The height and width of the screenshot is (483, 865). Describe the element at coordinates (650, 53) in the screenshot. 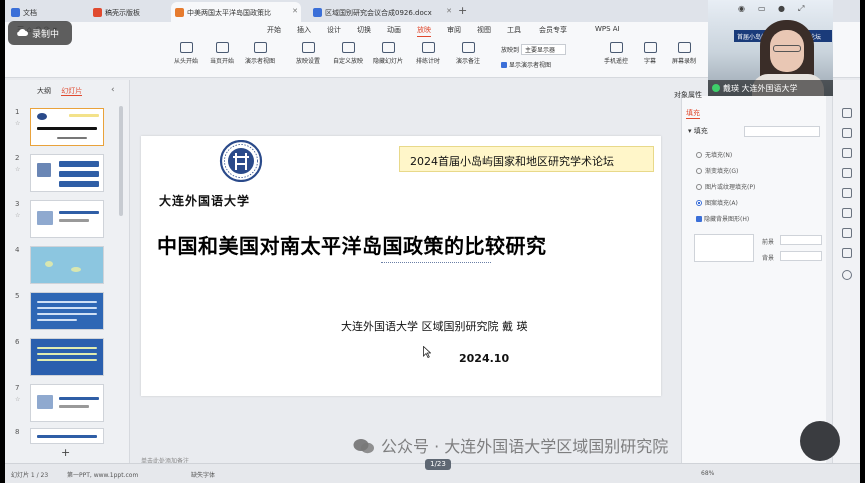

I see `subtitle-button: 字幕` at that location.